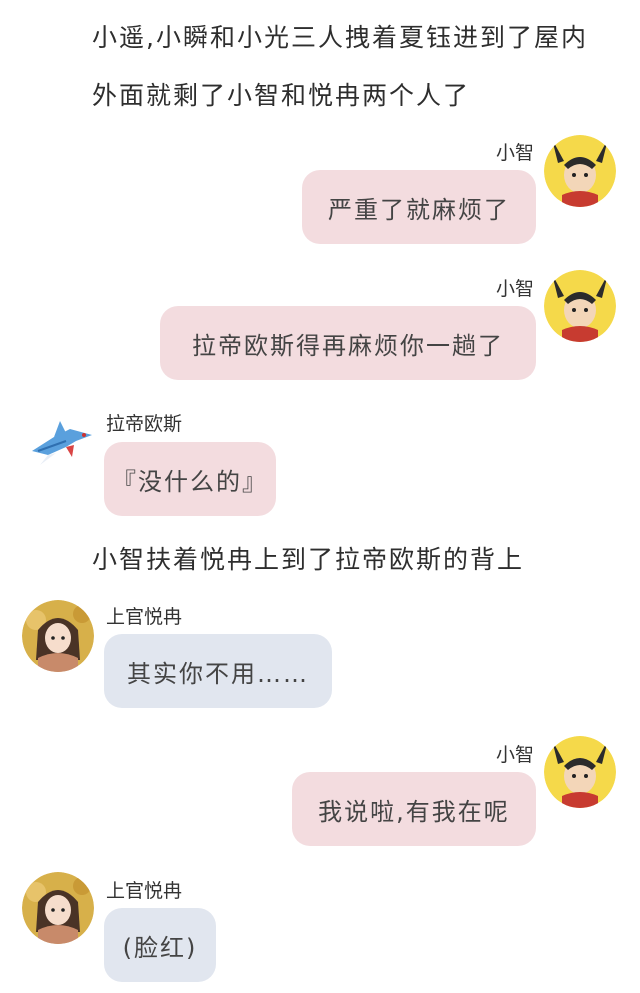  Describe the element at coordinates (340, 37) in the screenshot. I see `narration-line: 小遥,小瞬和小光三人拽着夏钰进到了屋内` at that location.